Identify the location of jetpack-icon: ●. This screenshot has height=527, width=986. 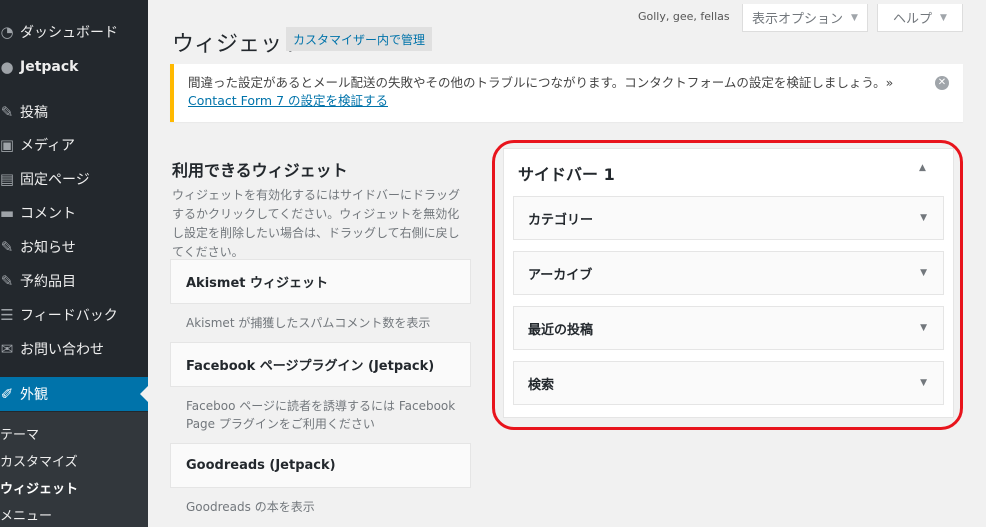
(7, 67).